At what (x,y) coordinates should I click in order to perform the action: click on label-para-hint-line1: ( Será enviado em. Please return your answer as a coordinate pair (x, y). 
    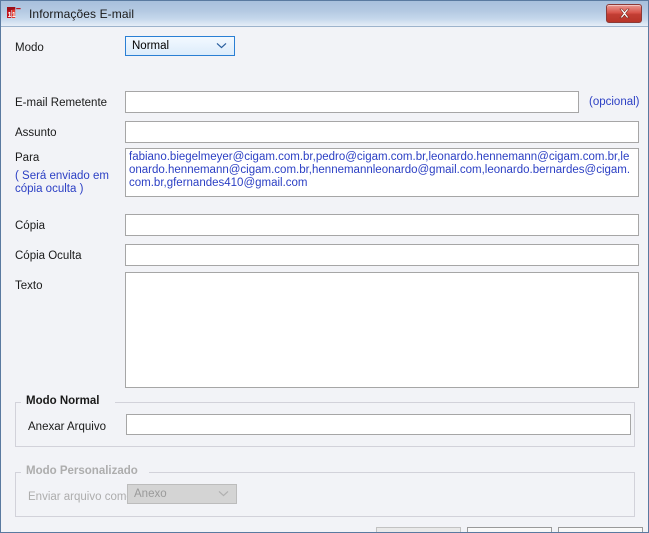
    Looking at the image, I should click on (62, 176).